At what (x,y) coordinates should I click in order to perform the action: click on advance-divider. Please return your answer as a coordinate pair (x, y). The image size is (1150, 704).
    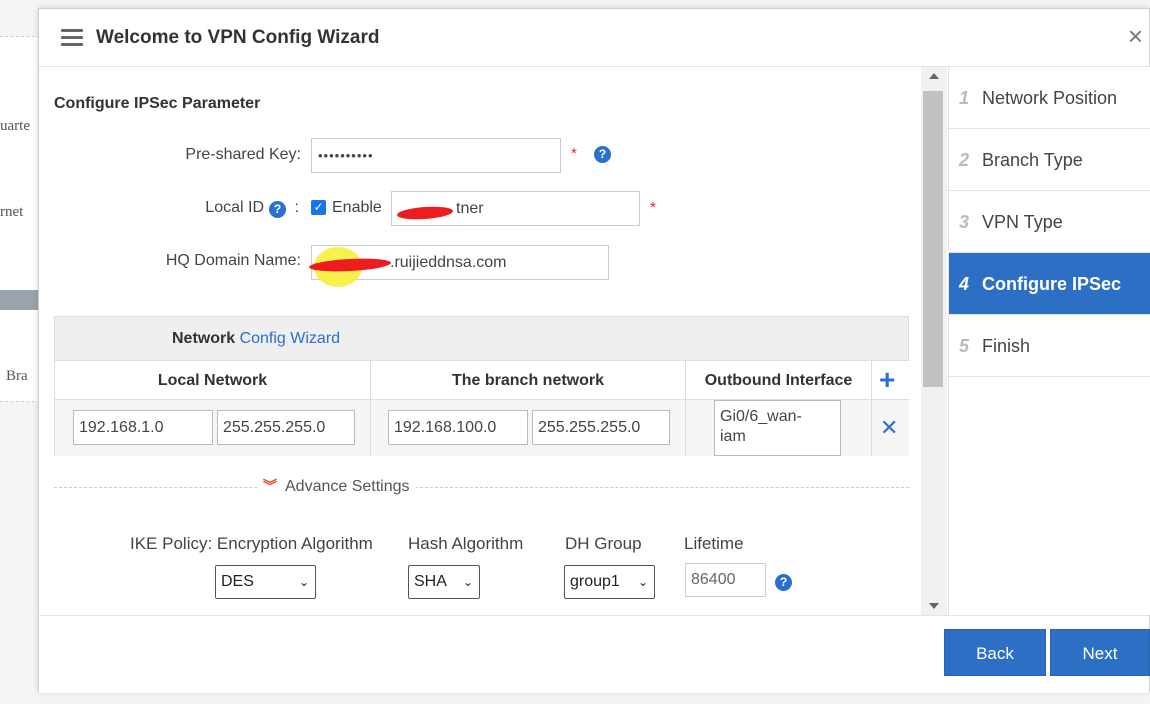
    Looking at the image, I should click on (481, 487).